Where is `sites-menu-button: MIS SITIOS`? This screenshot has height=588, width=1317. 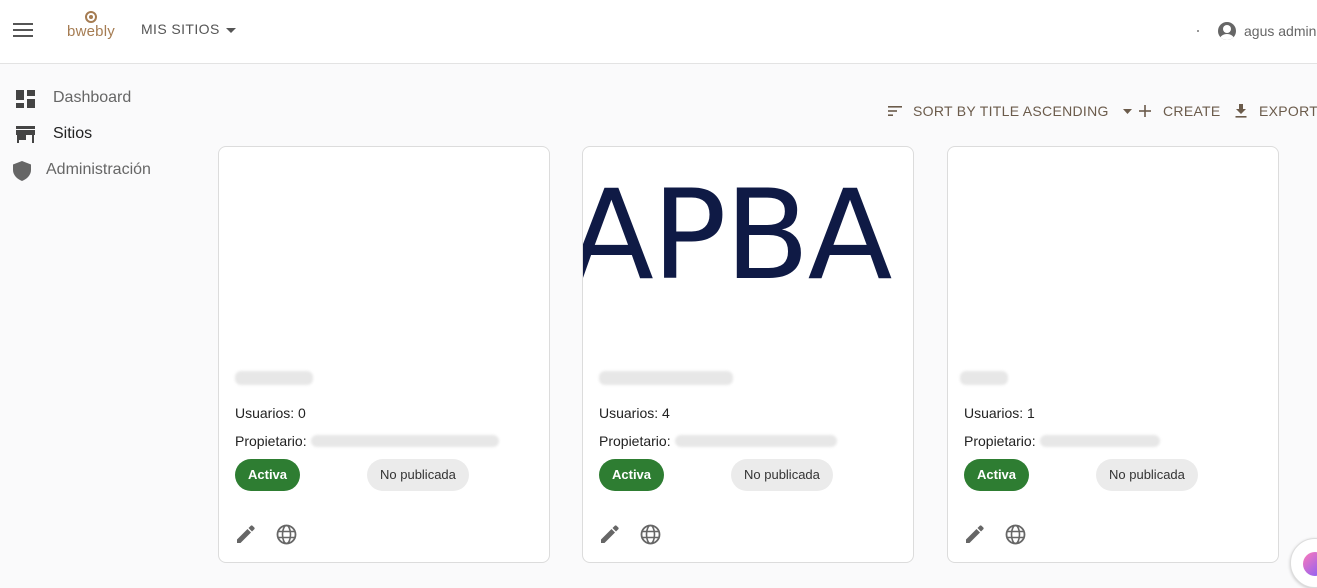
sites-menu-button: MIS SITIOS is located at coordinates (180, 29).